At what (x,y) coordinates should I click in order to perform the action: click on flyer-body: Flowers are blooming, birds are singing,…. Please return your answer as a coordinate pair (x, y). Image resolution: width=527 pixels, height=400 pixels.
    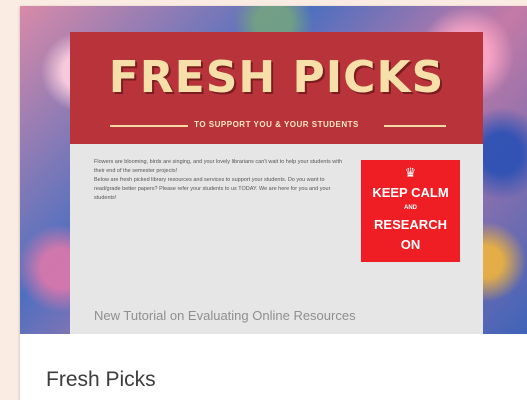
    Looking at the image, I should click on (219, 180).